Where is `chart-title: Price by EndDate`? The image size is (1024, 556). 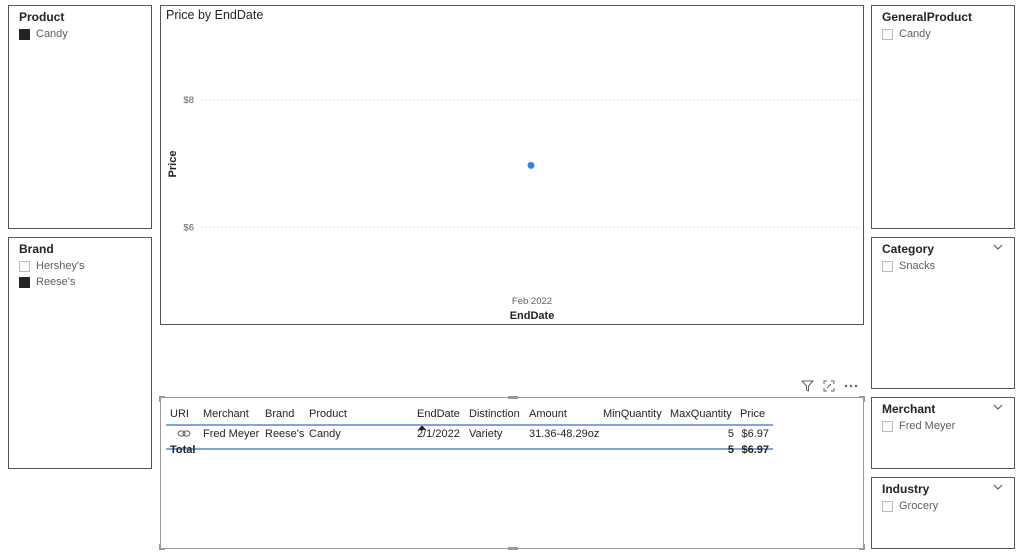 chart-title: Price by EndDate is located at coordinates (214, 15).